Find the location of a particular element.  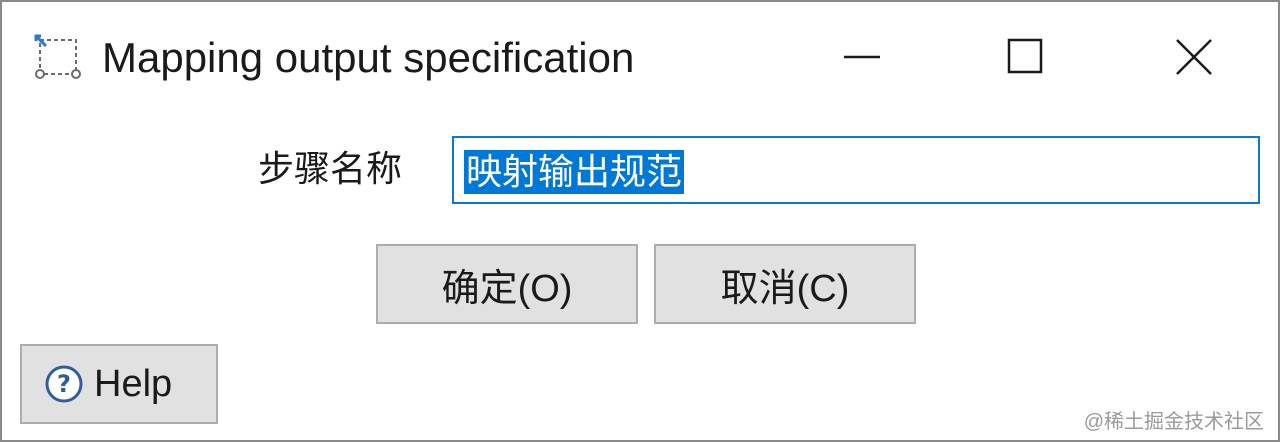

help-circle-icon: ? is located at coordinates (64, 384).